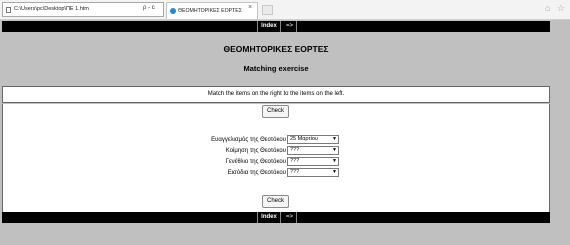  What do you see at coordinates (255, 151) in the screenshot?
I see `match-label: Κοίμηση της Θεοτόκου` at bounding box center [255, 151].